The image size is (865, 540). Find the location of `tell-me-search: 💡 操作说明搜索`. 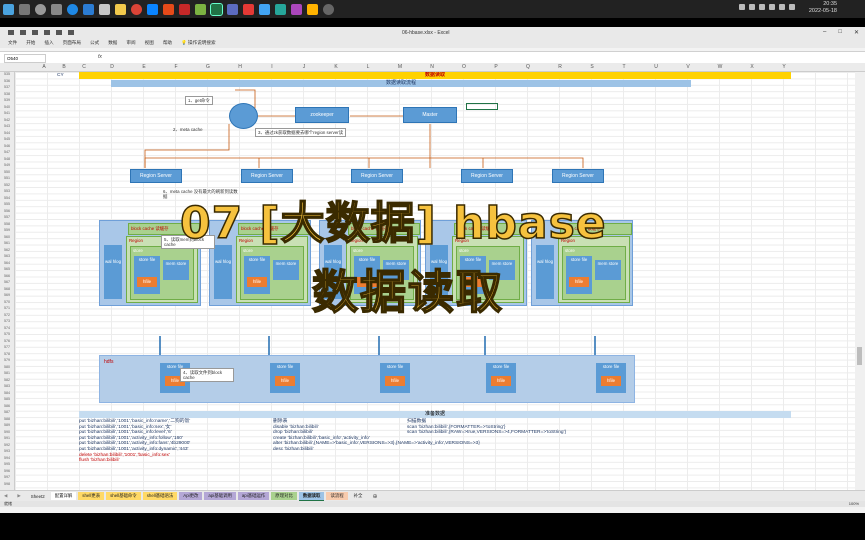

tell-me-search: 💡 操作说明搜索 is located at coordinates (203, 43).